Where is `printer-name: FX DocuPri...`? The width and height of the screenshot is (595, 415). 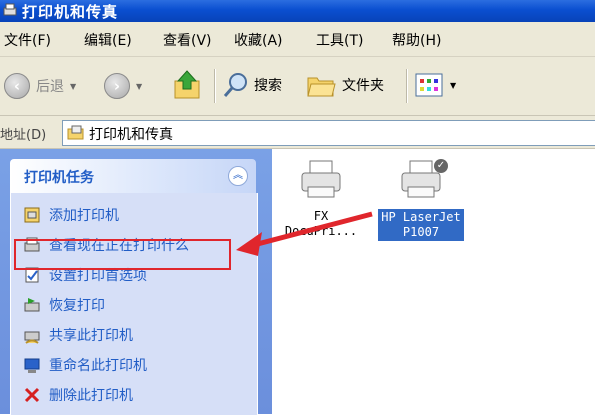 printer-name: FX DocuPri... is located at coordinates (321, 224).